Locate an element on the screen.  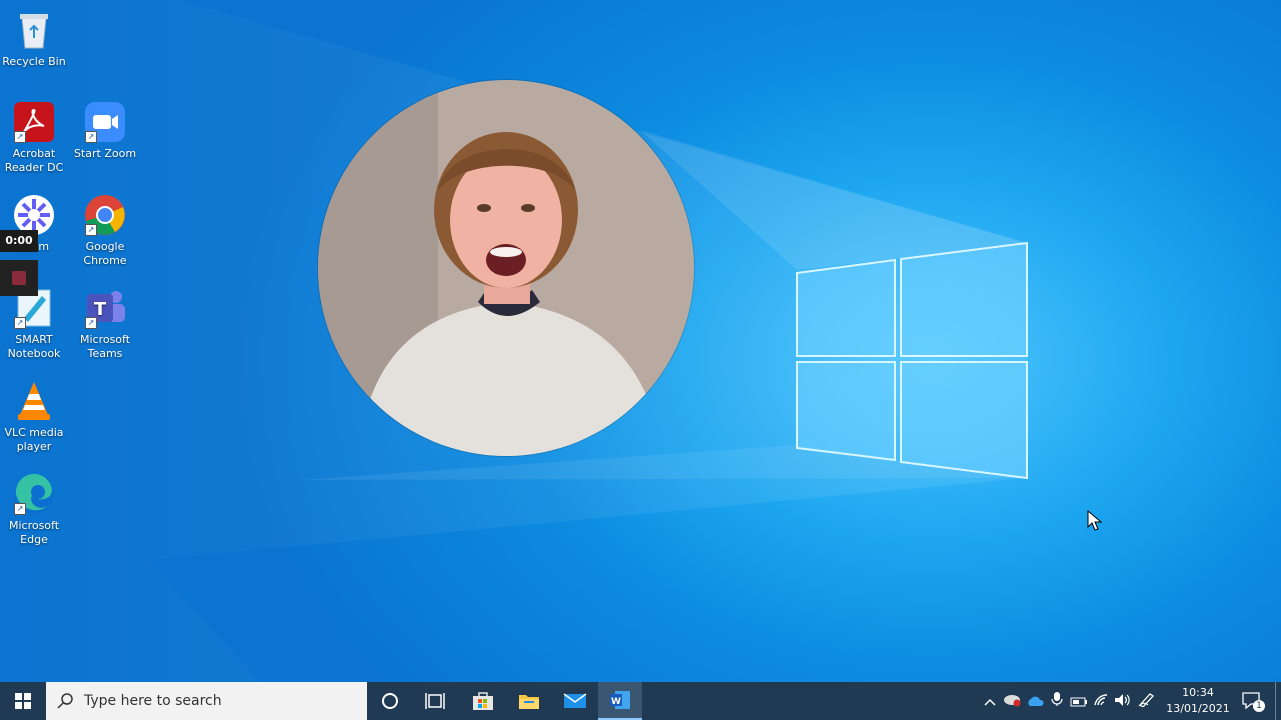
desktop-icon-label: VLC media player is located at coordinates (34, 439).